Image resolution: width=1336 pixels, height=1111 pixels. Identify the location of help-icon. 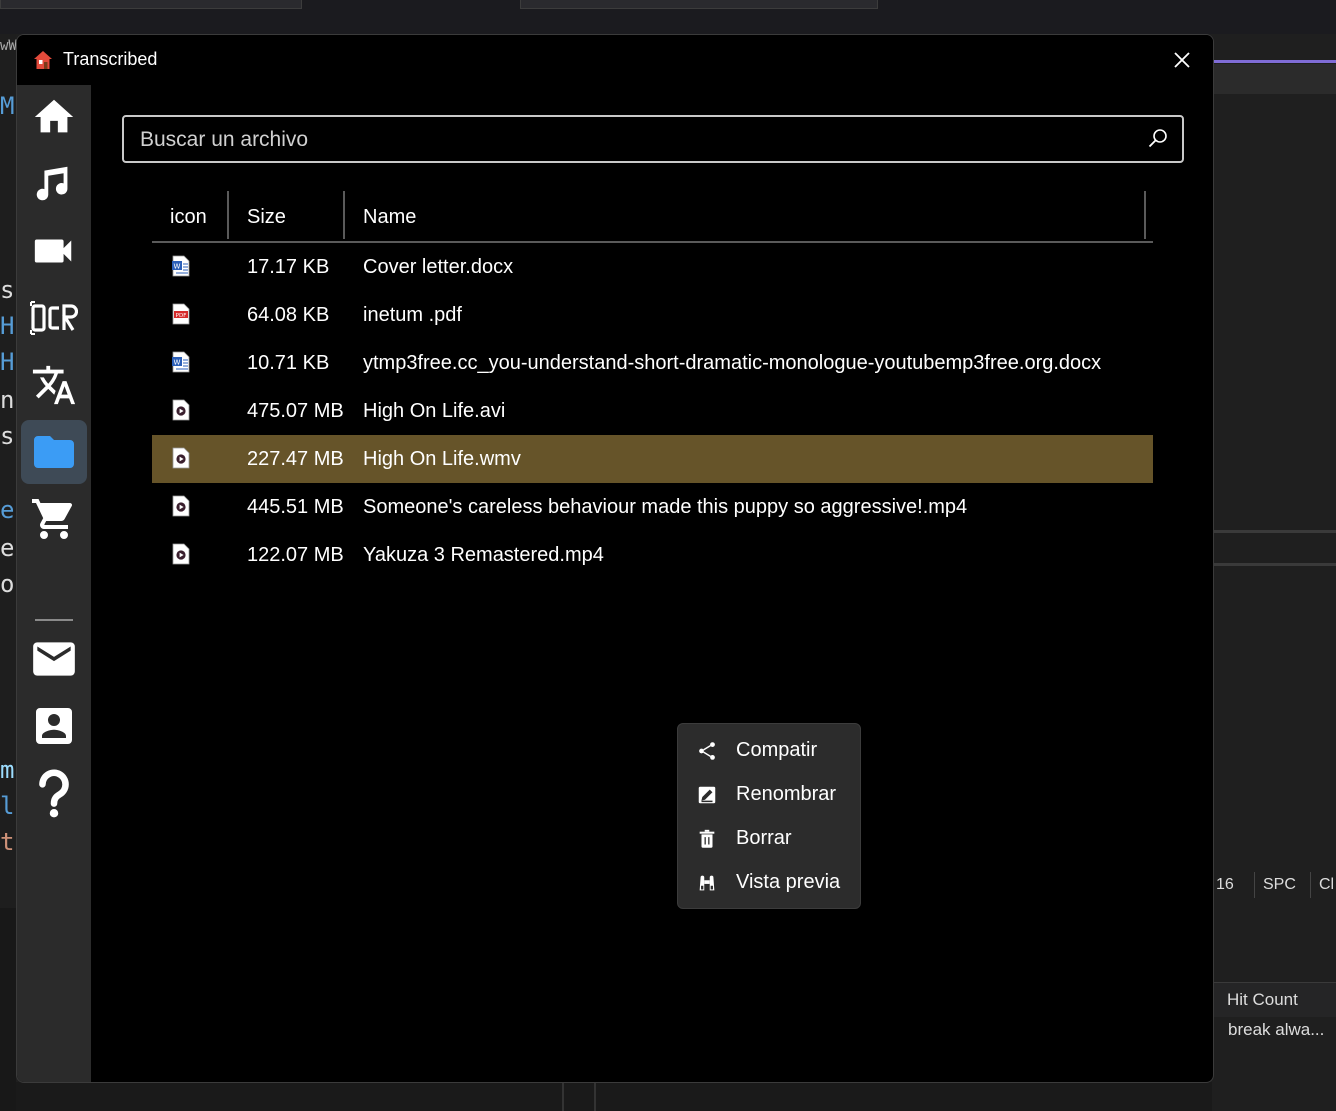
(54, 793).